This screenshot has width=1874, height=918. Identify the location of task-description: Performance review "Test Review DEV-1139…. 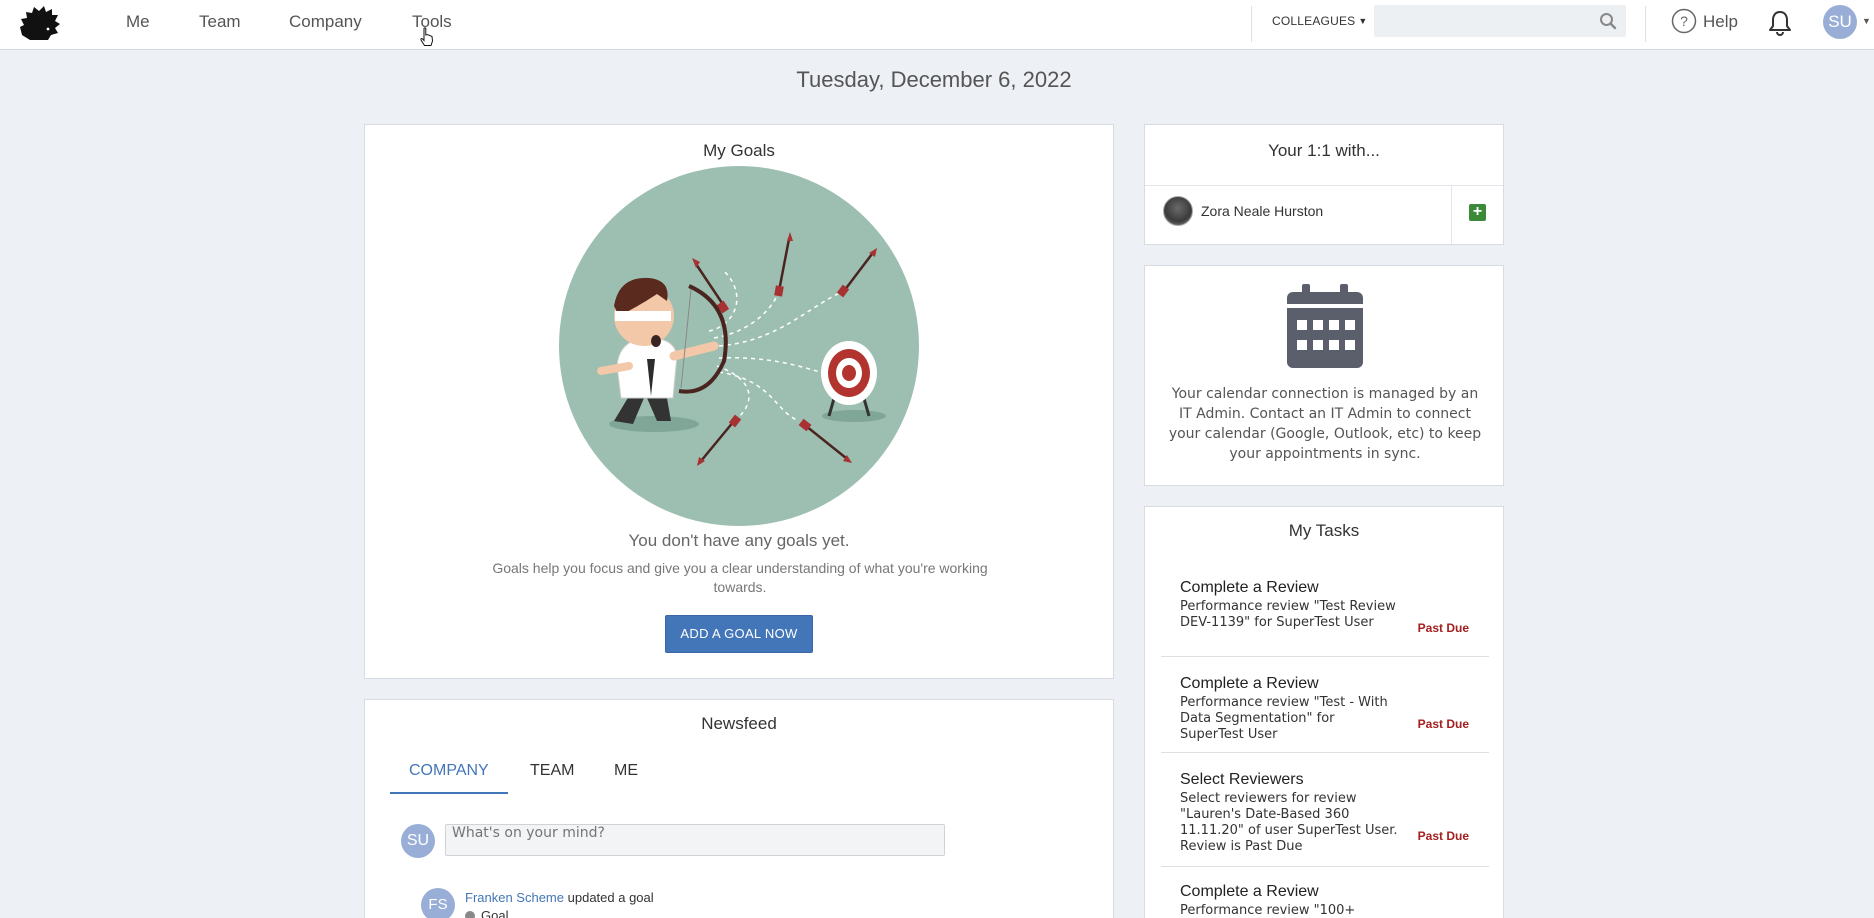
(1288, 614).